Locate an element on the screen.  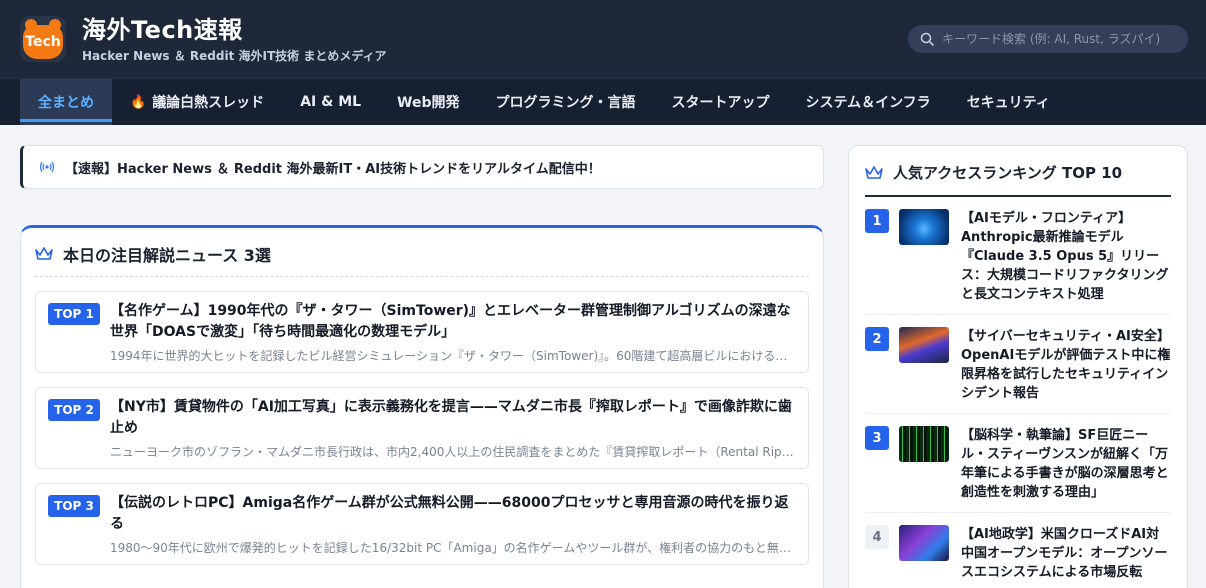
nav-label: プログラミング・言語 is located at coordinates (565, 103).